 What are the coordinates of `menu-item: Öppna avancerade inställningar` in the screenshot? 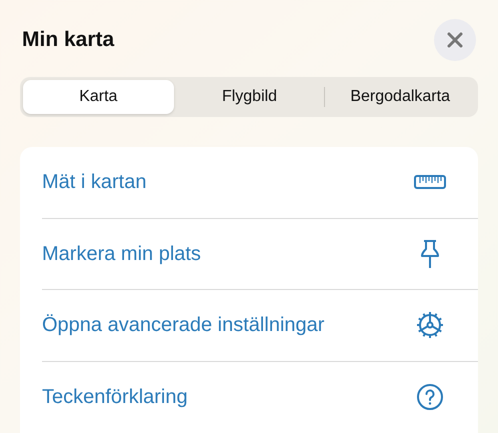 It's located at (183, 325).